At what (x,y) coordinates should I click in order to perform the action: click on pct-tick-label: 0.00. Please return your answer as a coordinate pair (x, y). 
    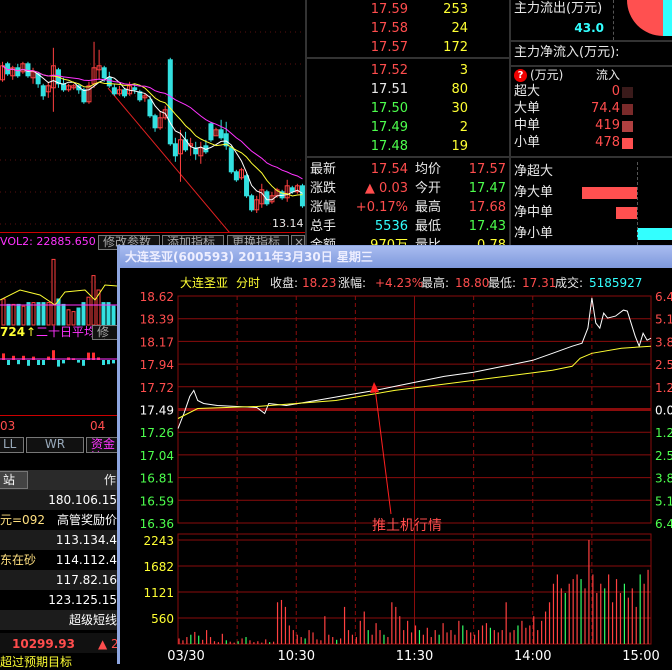
    Looking at the image, I should click on (663, 411).